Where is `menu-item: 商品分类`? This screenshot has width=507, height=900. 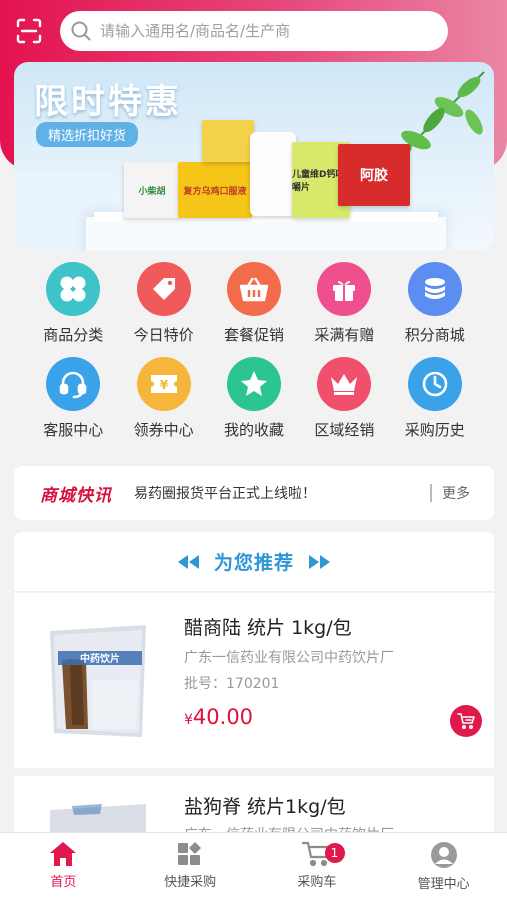
menu-item: 商品分类 is located at coordinates (73, 309).